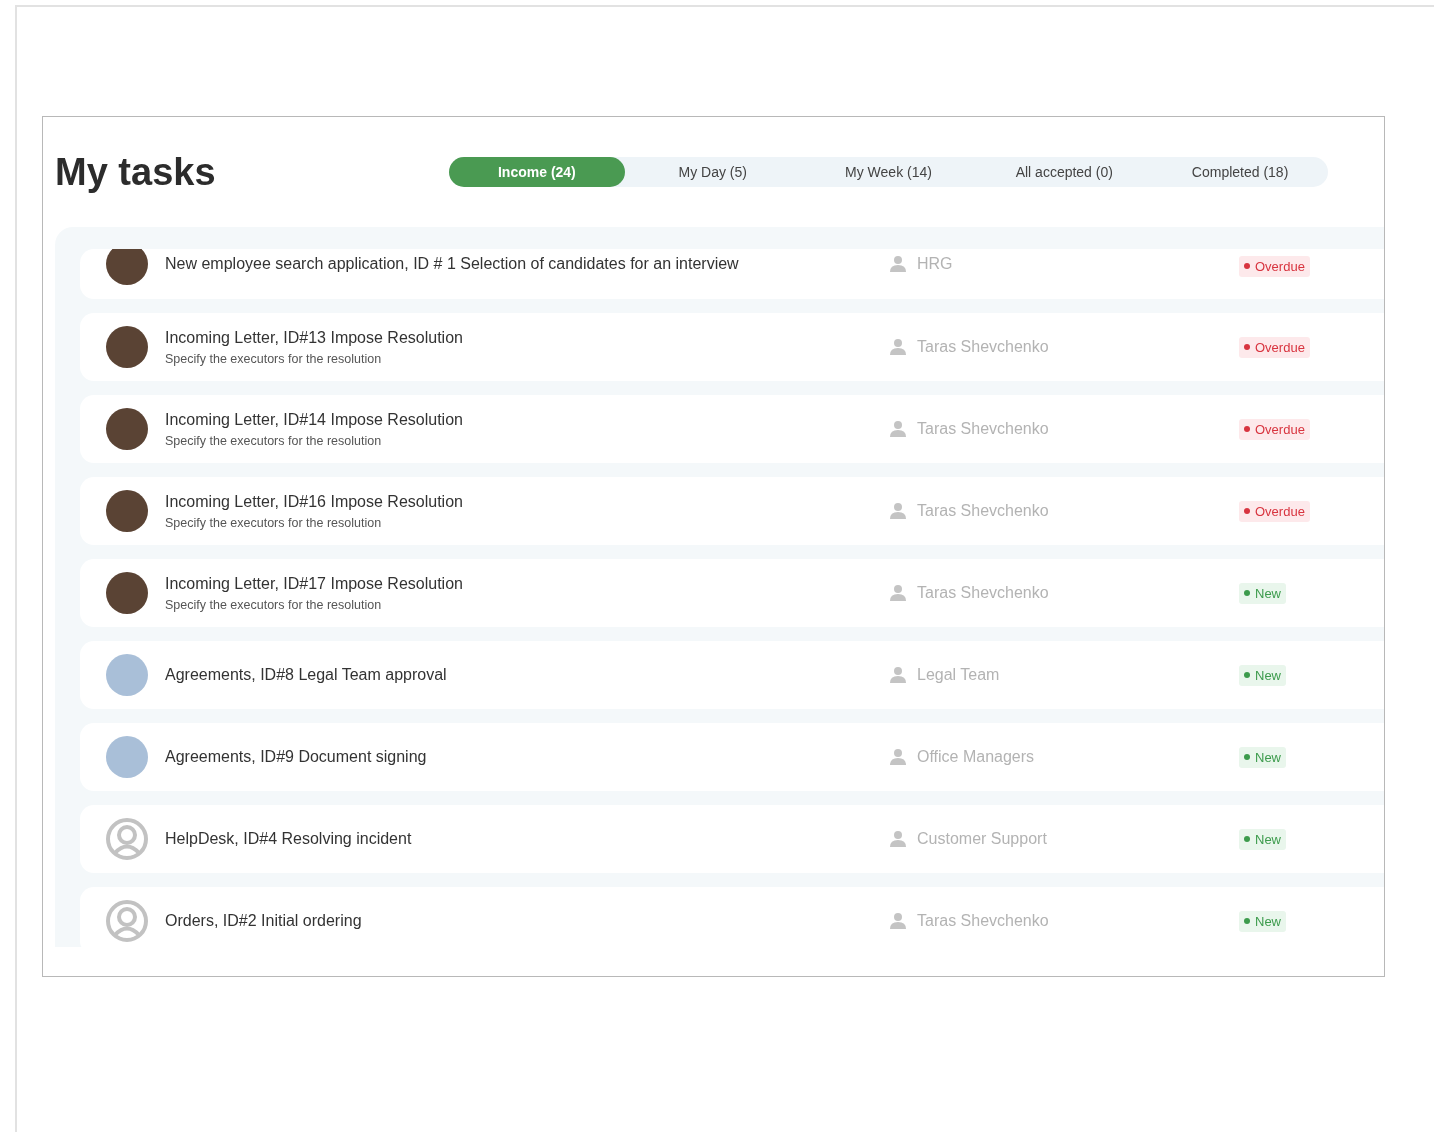 This screenshot has height=1134, width=1434. What do you see at coordinates (732, 429) in the screenshot?
I see `task-row: Incoming Letter, ID#14 Impose Resolution Specify the executors for the resolution Taras Shevchenko Overdue` at bounding box center [732, 429].